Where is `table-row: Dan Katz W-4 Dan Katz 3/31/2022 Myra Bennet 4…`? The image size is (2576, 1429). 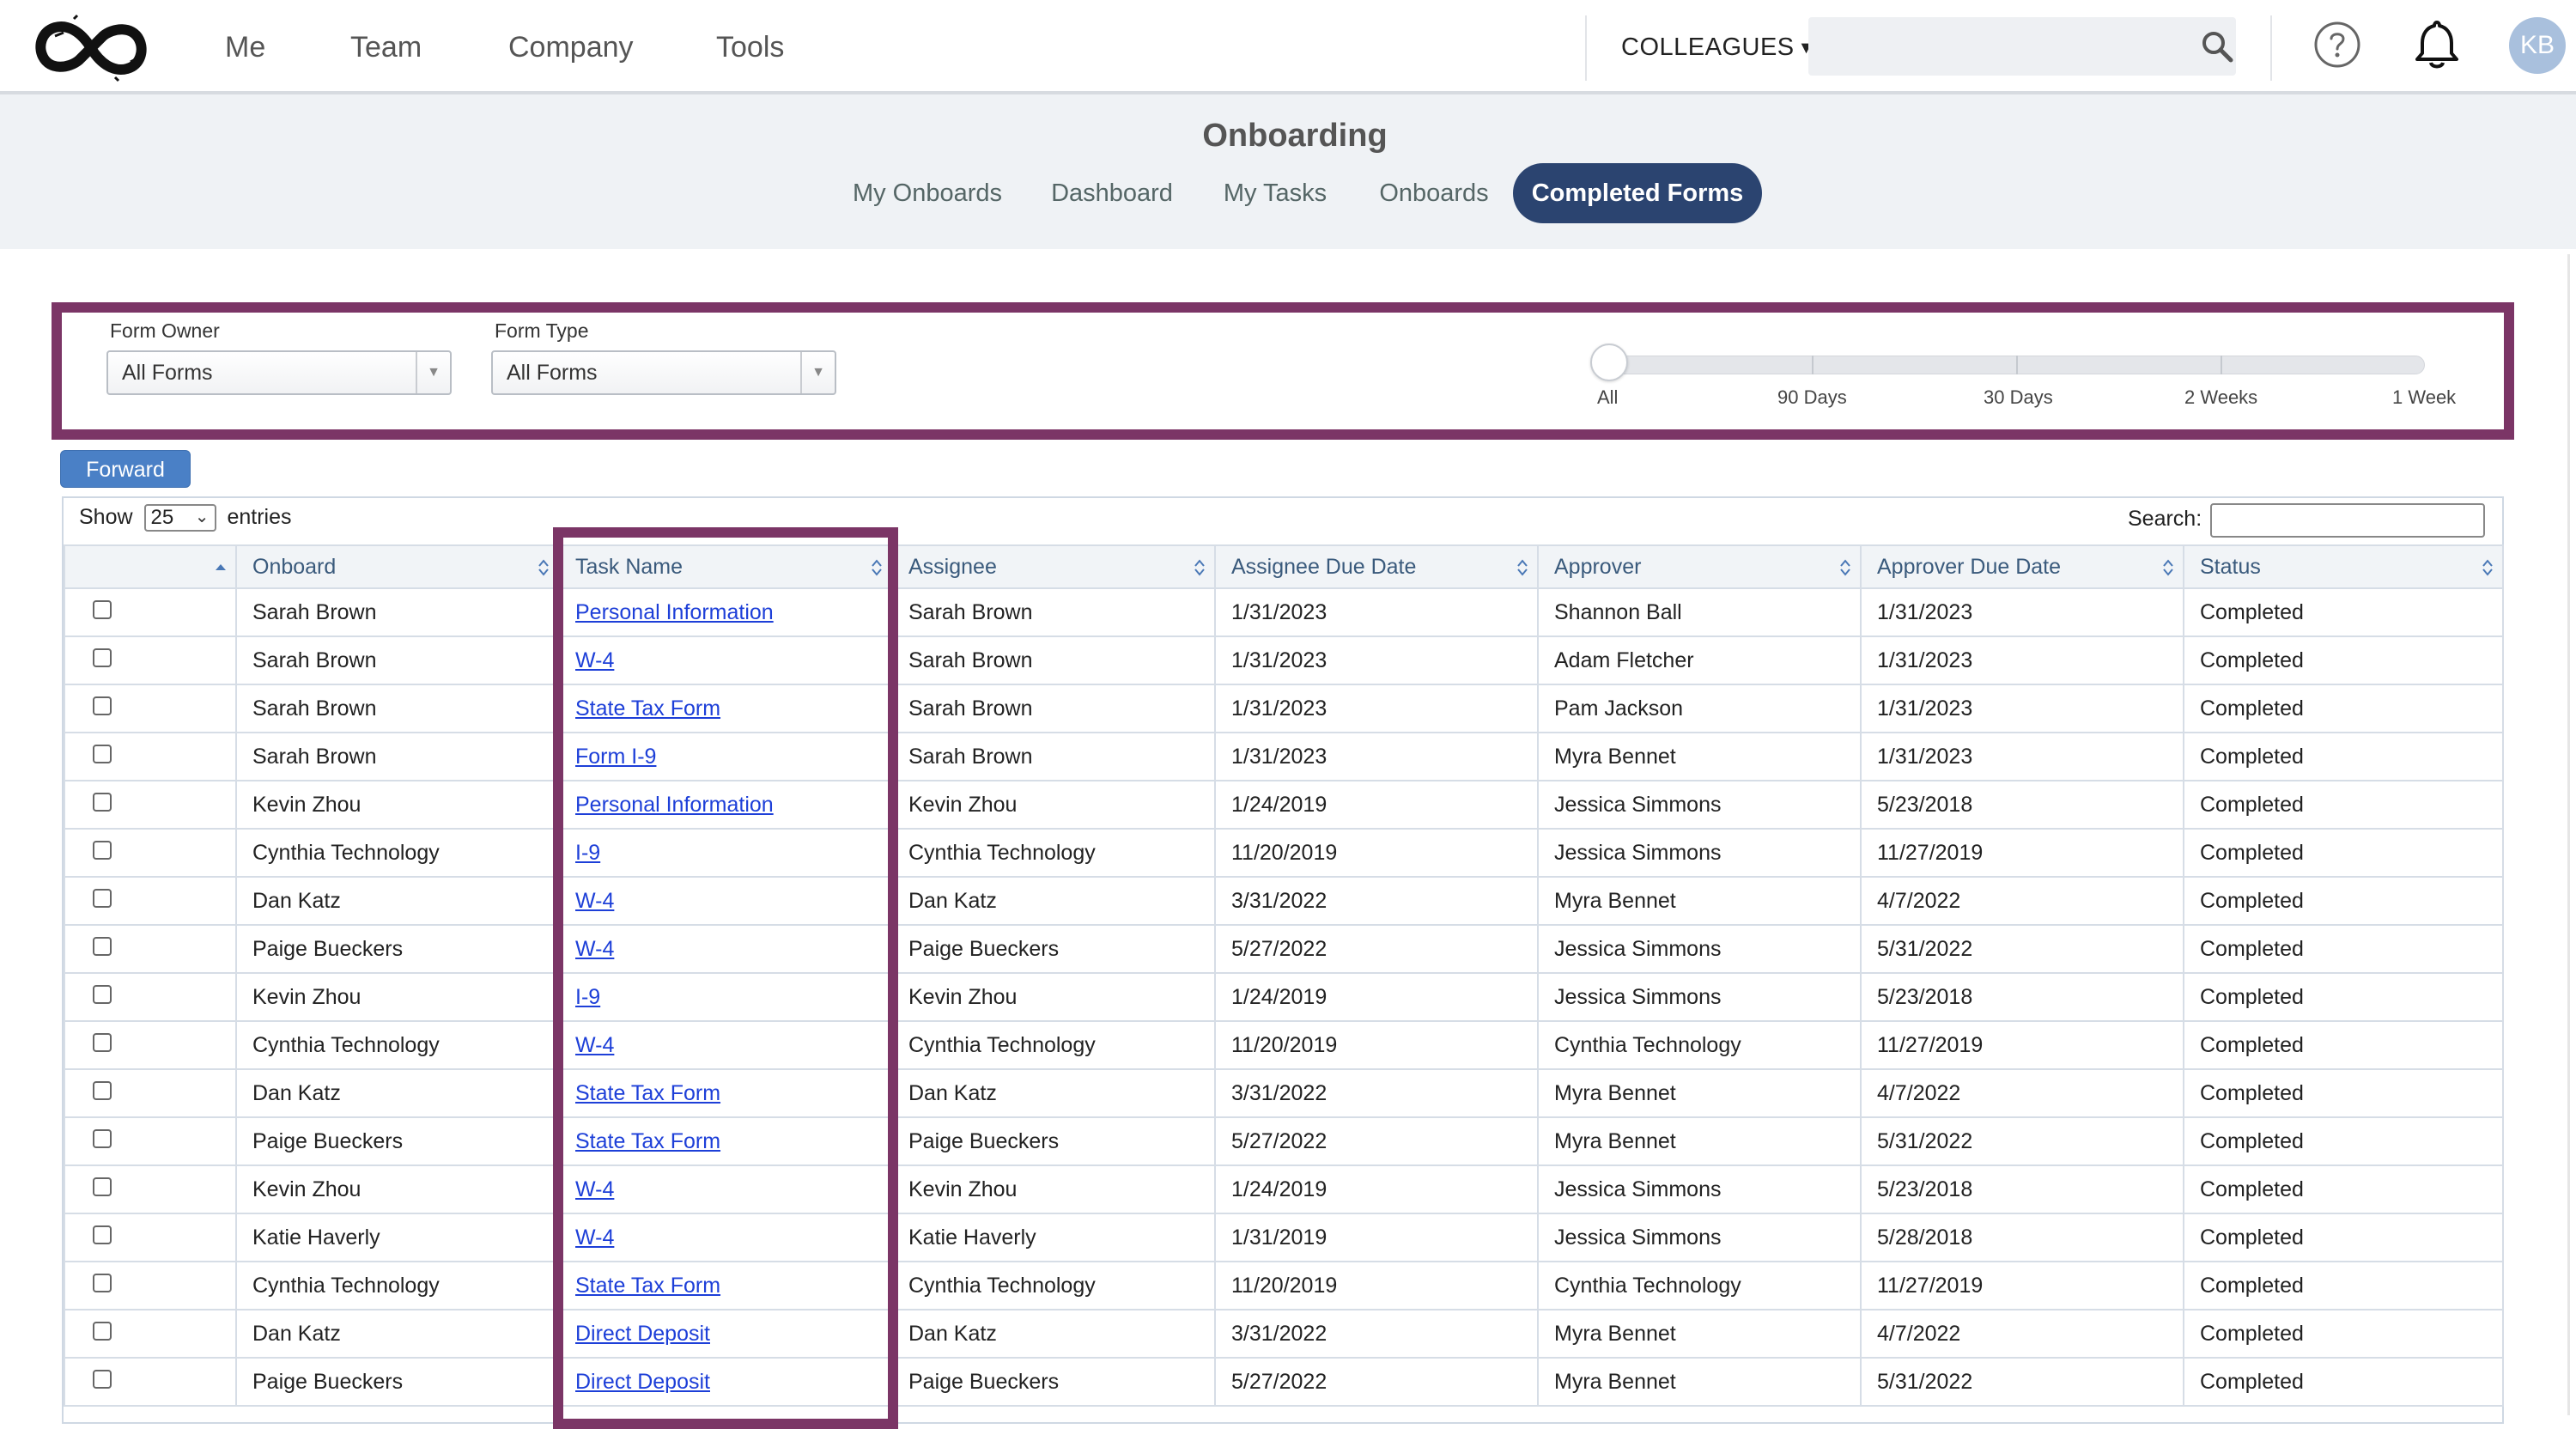 table-row: Dan Katz W-4 Dan Katz 3/31/2022 Myra Bennet 4… is located at coordinates (1284, 901).